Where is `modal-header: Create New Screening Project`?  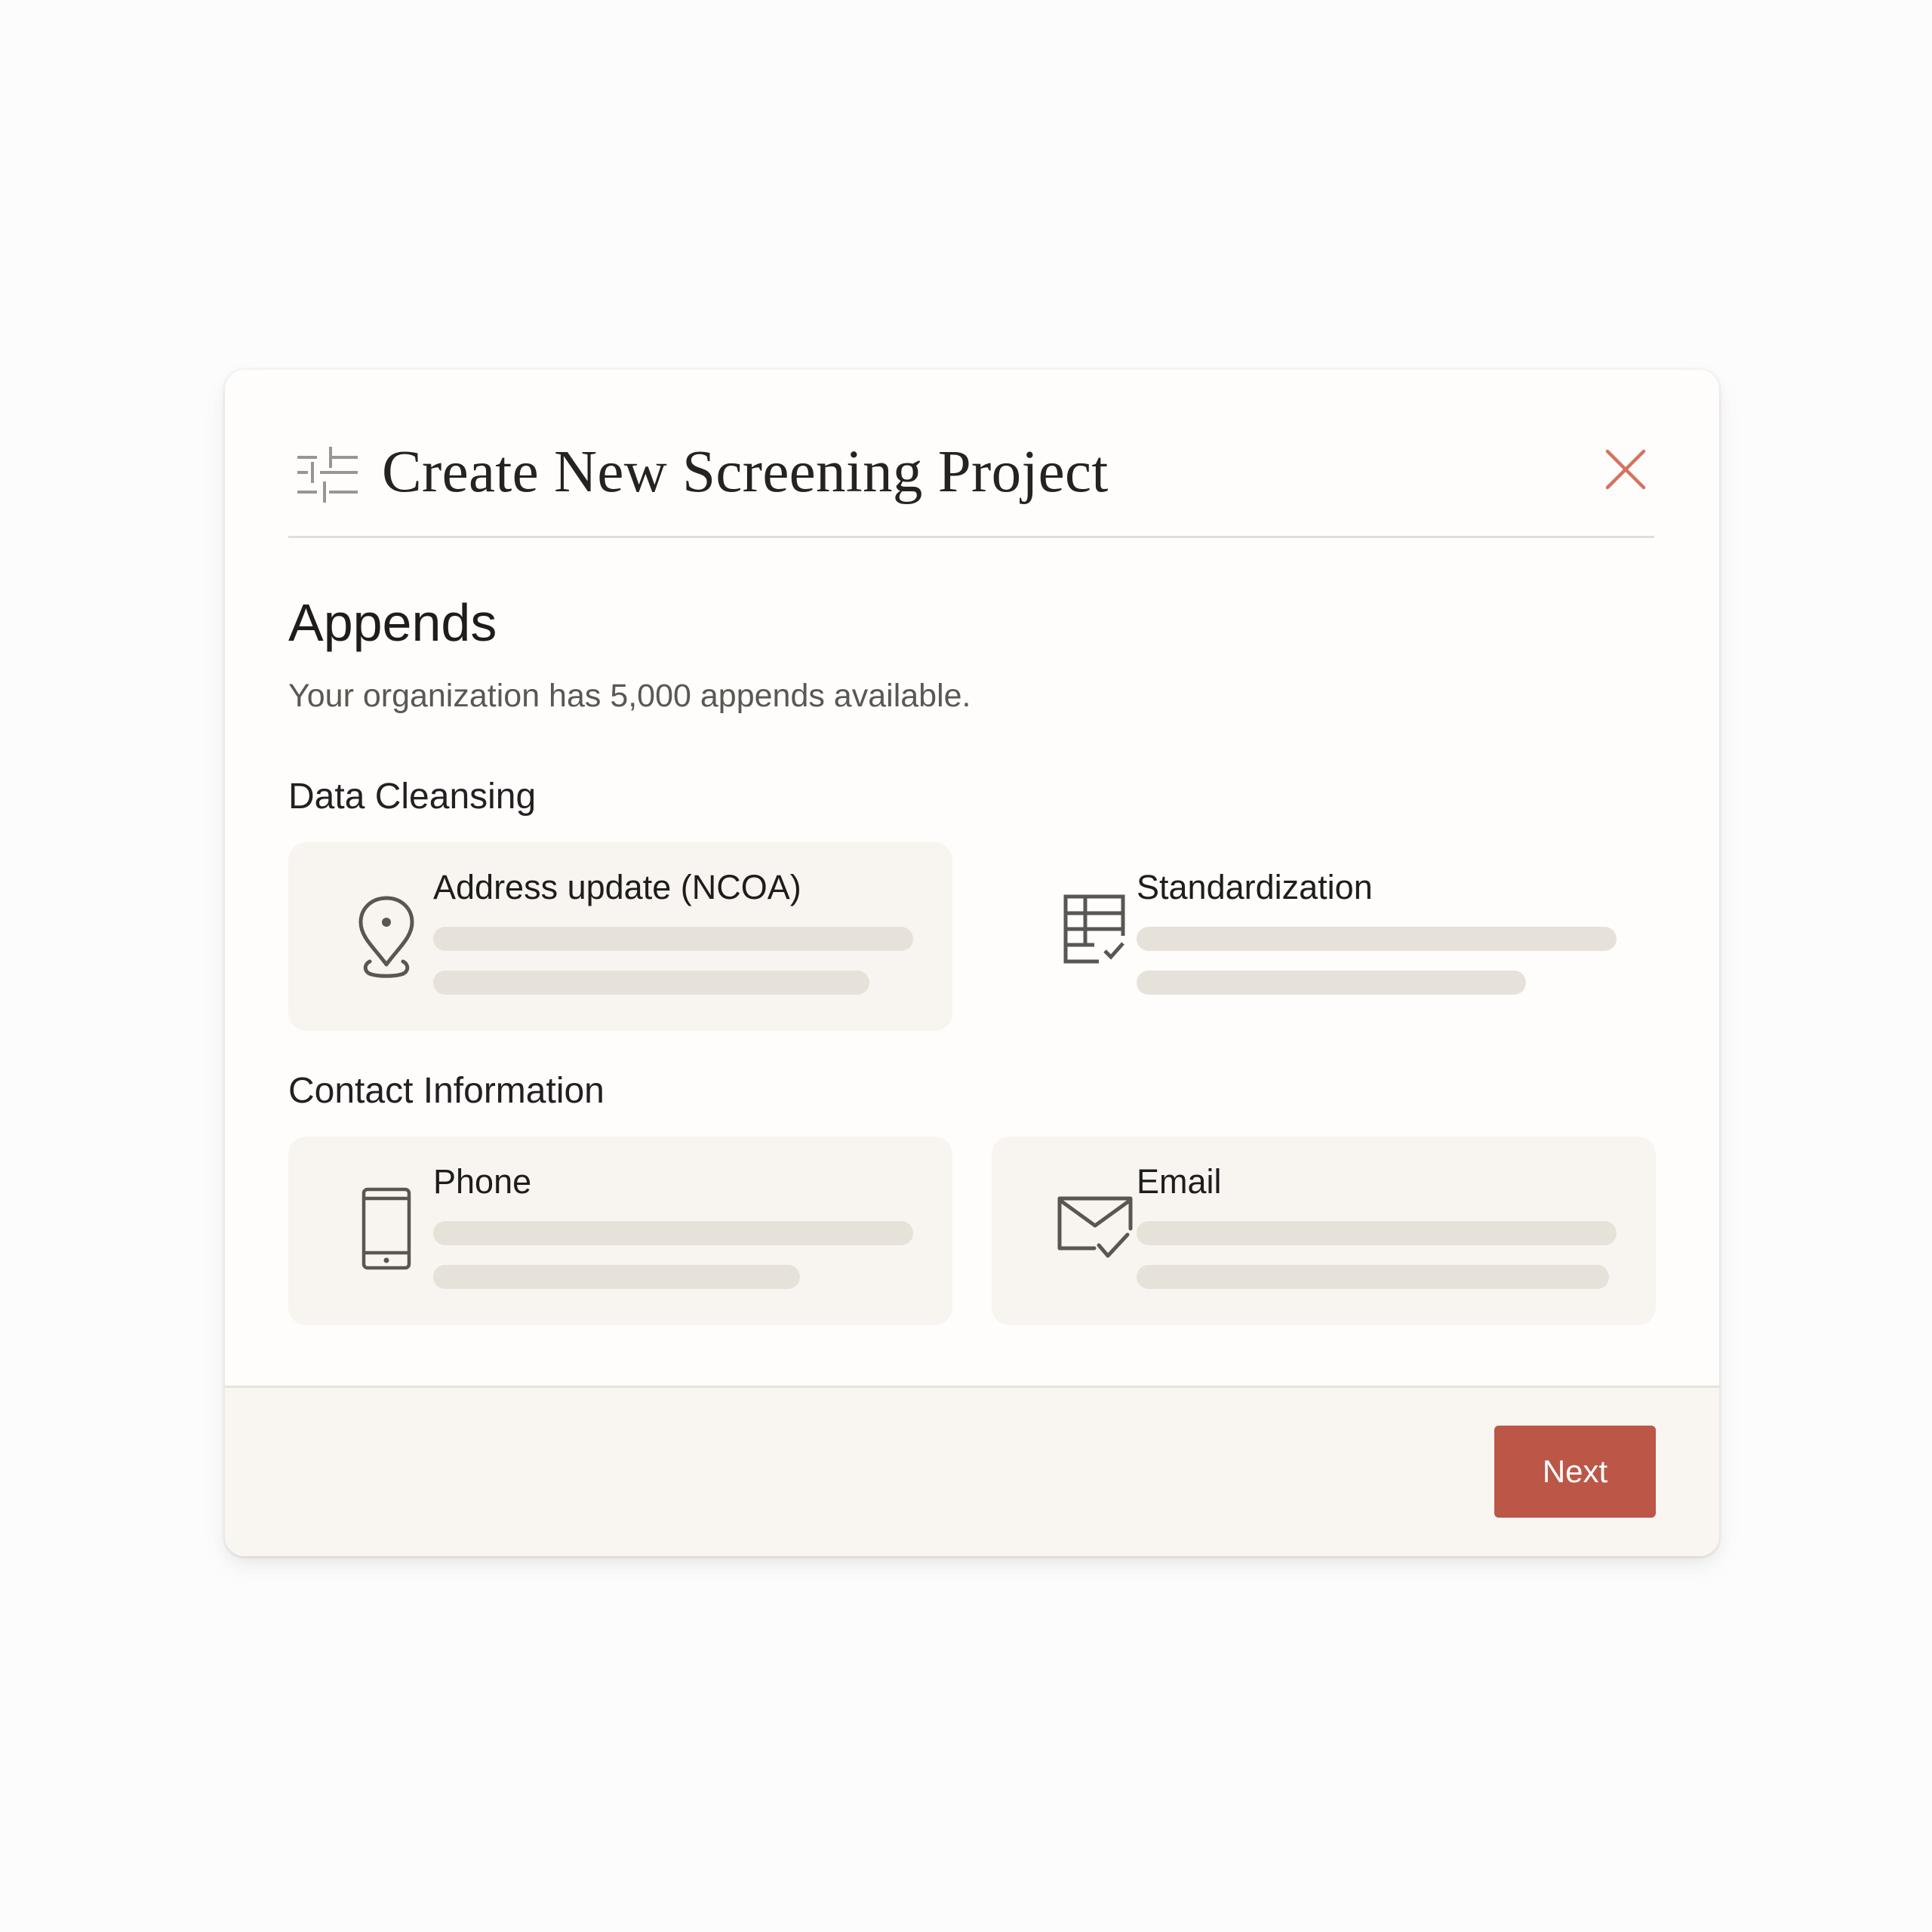
modal-header: Create New Screening Project is located at coordinates (971, 485).